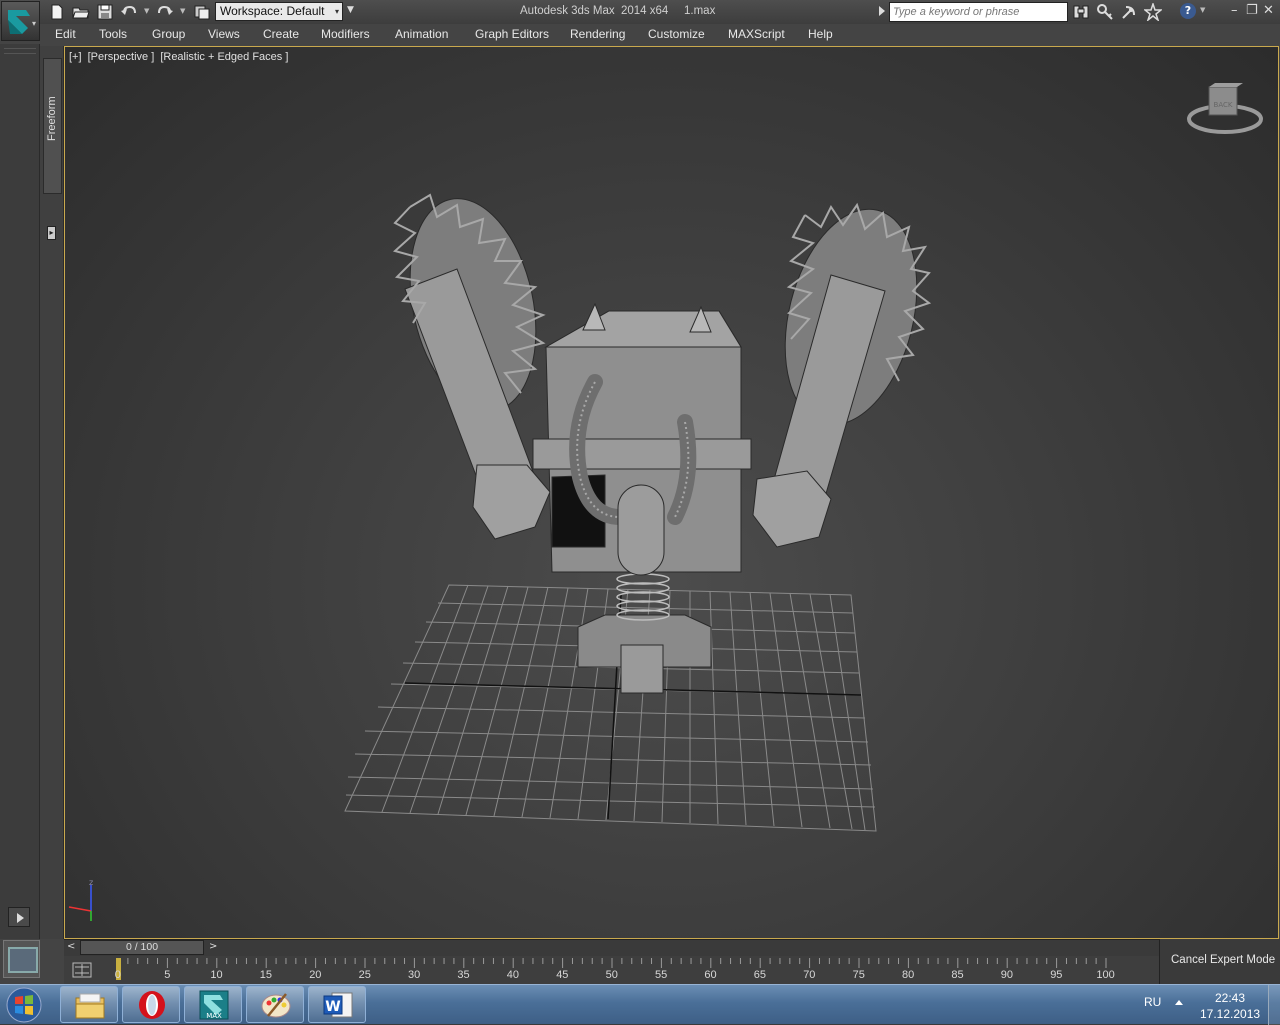  What do you see at coordinates (350, 10) in the screenshot?
I see `quick-access-customize-icon: ▼` at bounding box center [350, 10].